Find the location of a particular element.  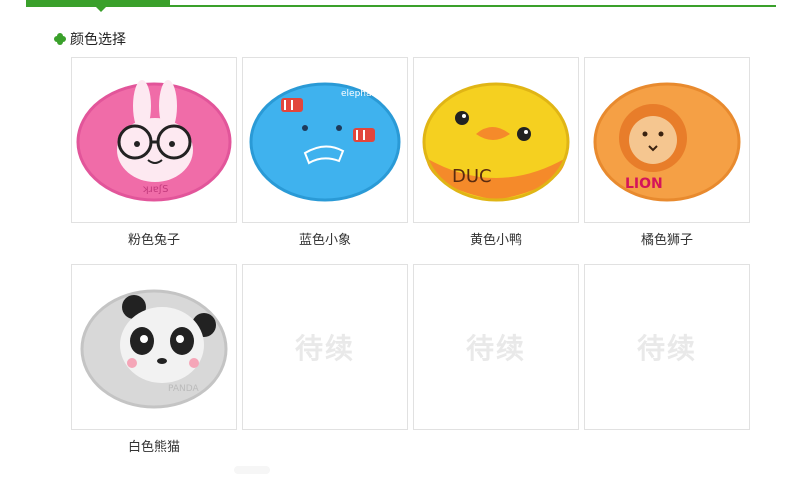

color-option-label: 粉色兔子 is located at coordinates (153, 240).